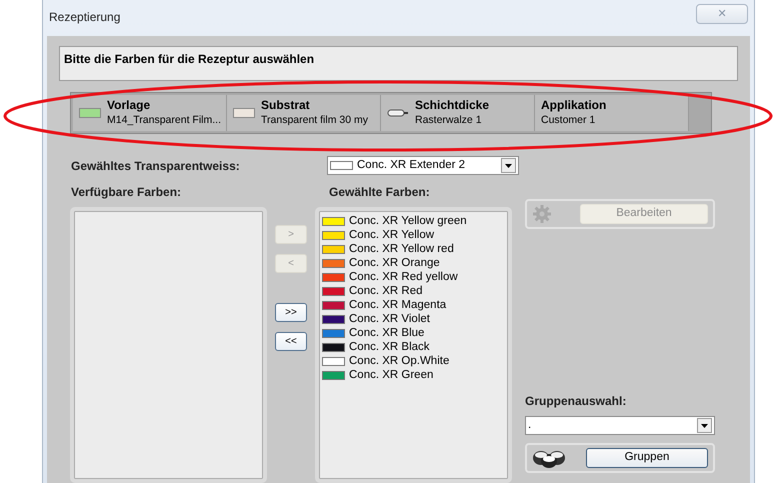  Describe the element at coordinates (449, 120) in the screenshot. I see `info-value: Rasterwalze 1` at that location.